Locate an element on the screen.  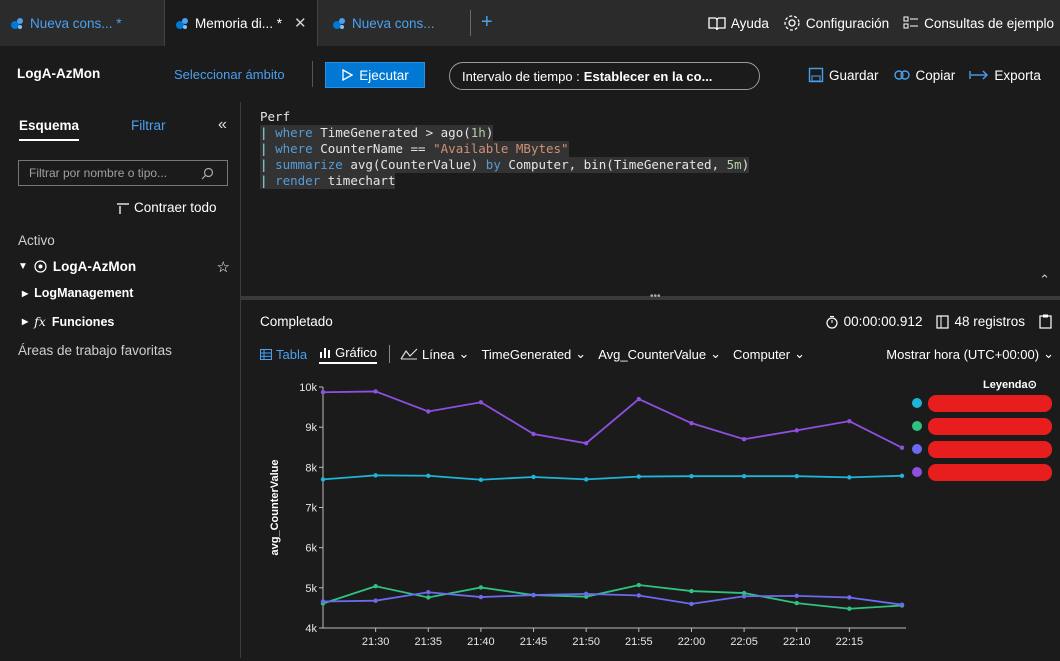
search-icon is located at coordinates (207, 173).